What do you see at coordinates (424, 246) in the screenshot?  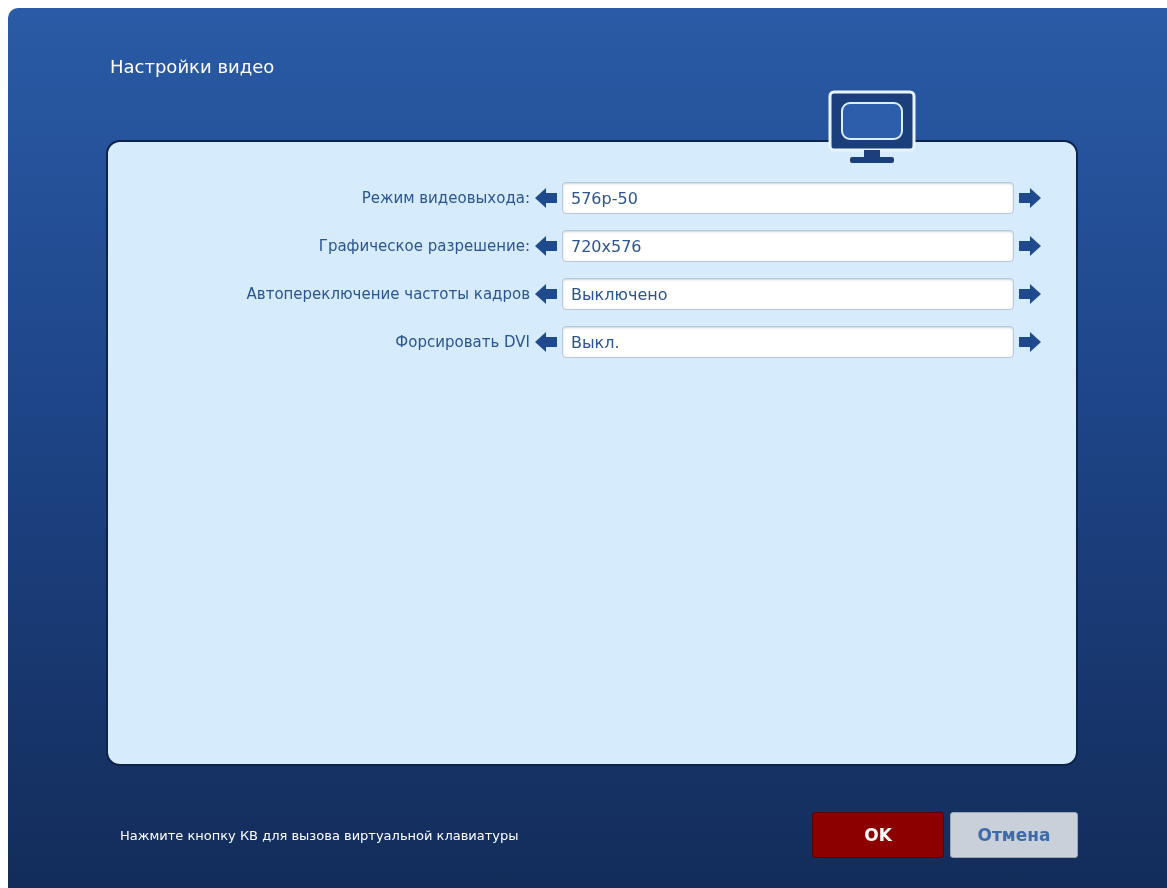 I see `setting-label: Графическое разрешение:` at bounding box center [424, 246].